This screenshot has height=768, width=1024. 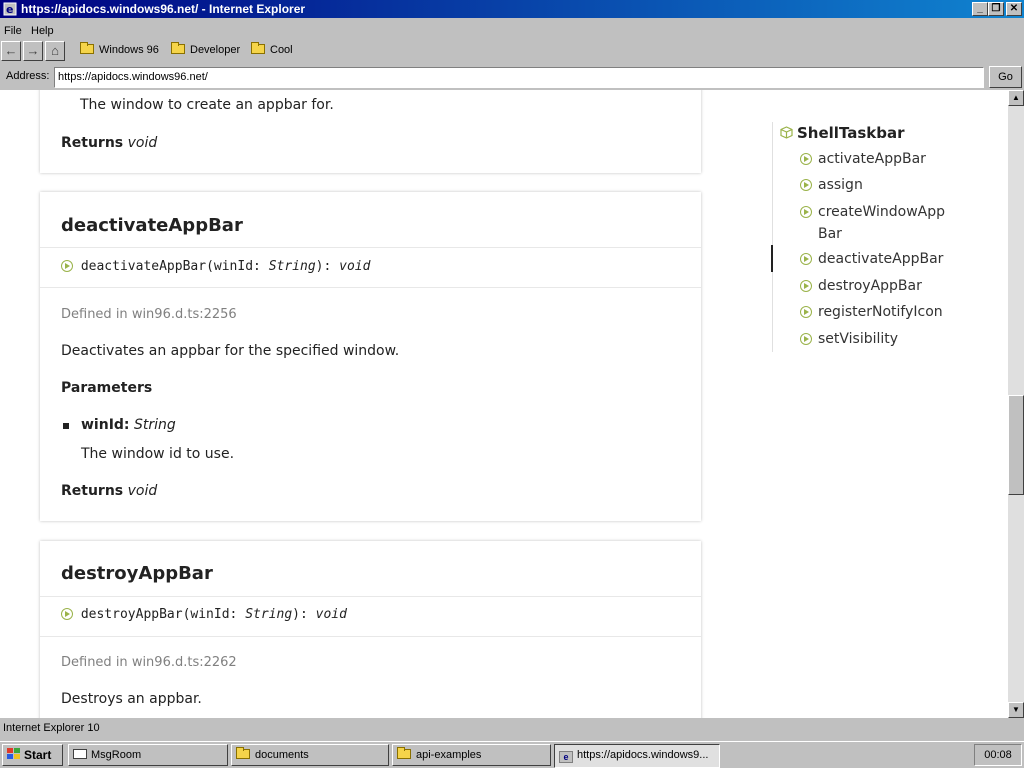 I want to click on menu-bar: File Help, so click(x=512, y=31).